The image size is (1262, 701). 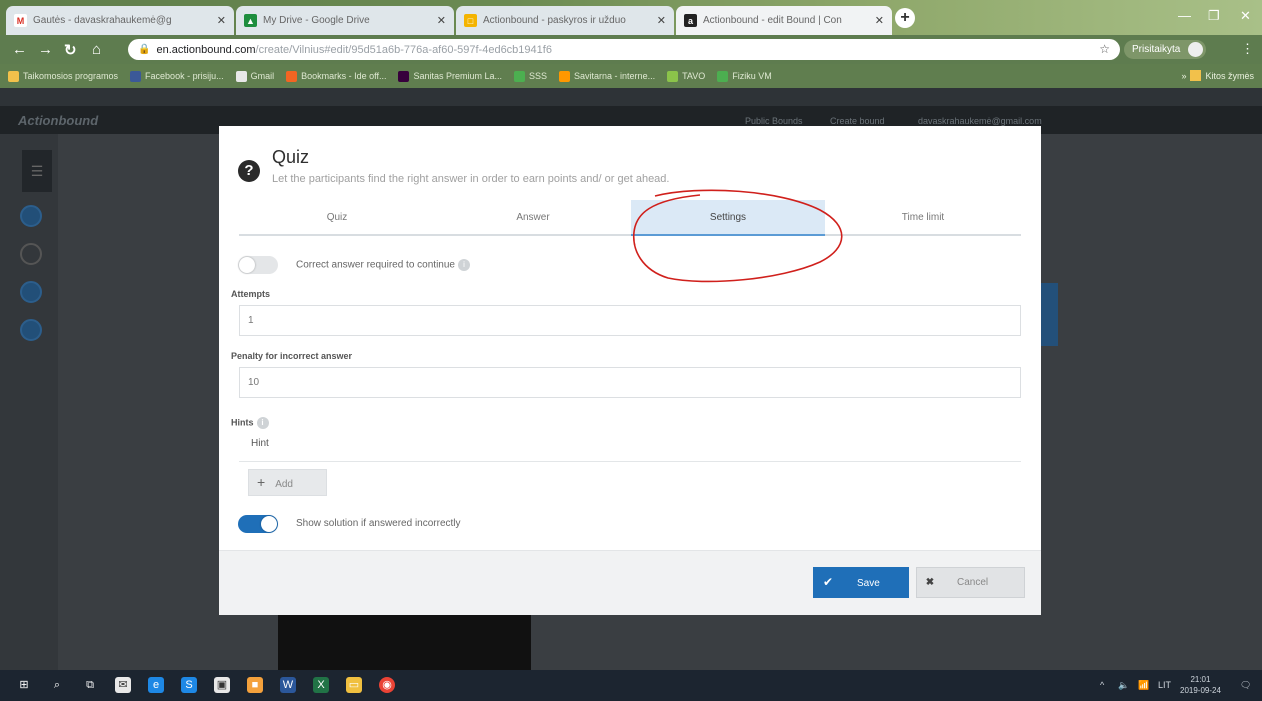 What do you see at coordinates (255, 685) in the screenshot?
I see `app-icon: ■` at bounding box center [255, 685].